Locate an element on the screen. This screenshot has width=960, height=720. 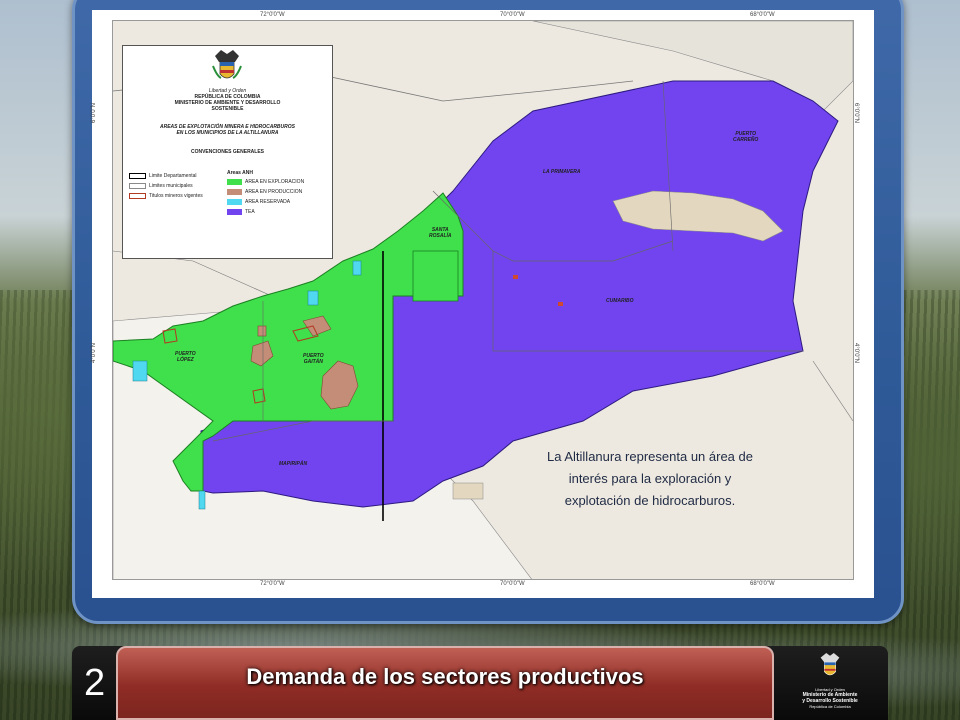
section-title: Demanda de los sectores productivos is located at coordinates (445, 676).